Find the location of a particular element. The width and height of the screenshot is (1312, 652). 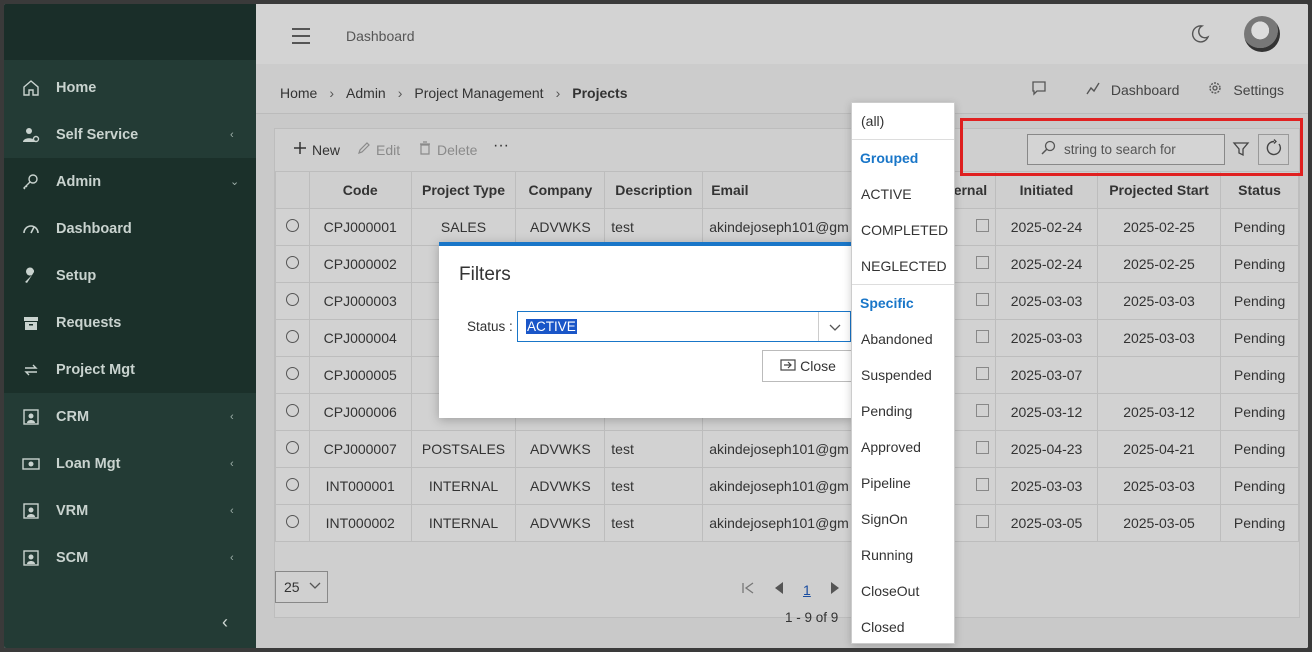

col-email: Email is located at coordinates (779, 190).